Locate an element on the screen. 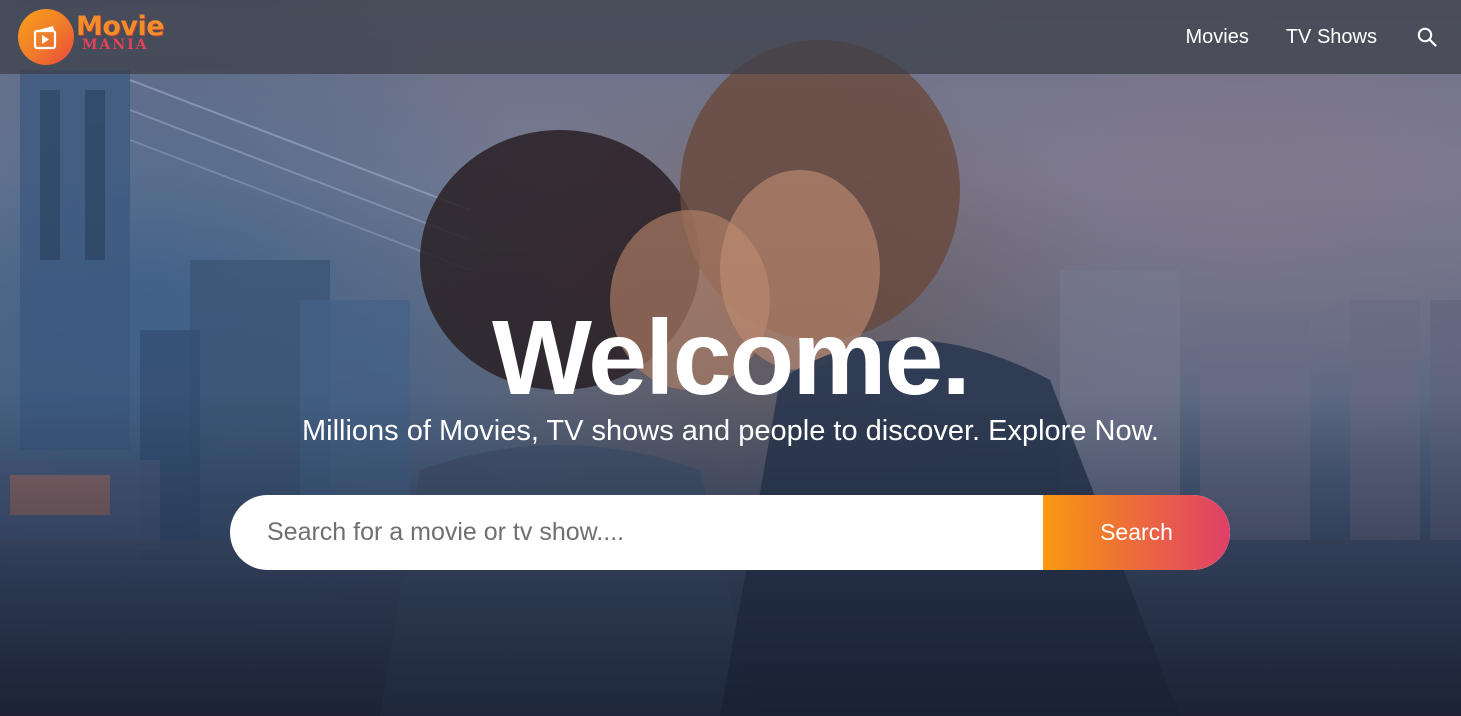  site-logo: Movie MANIA is located at coordinates (108, 37).